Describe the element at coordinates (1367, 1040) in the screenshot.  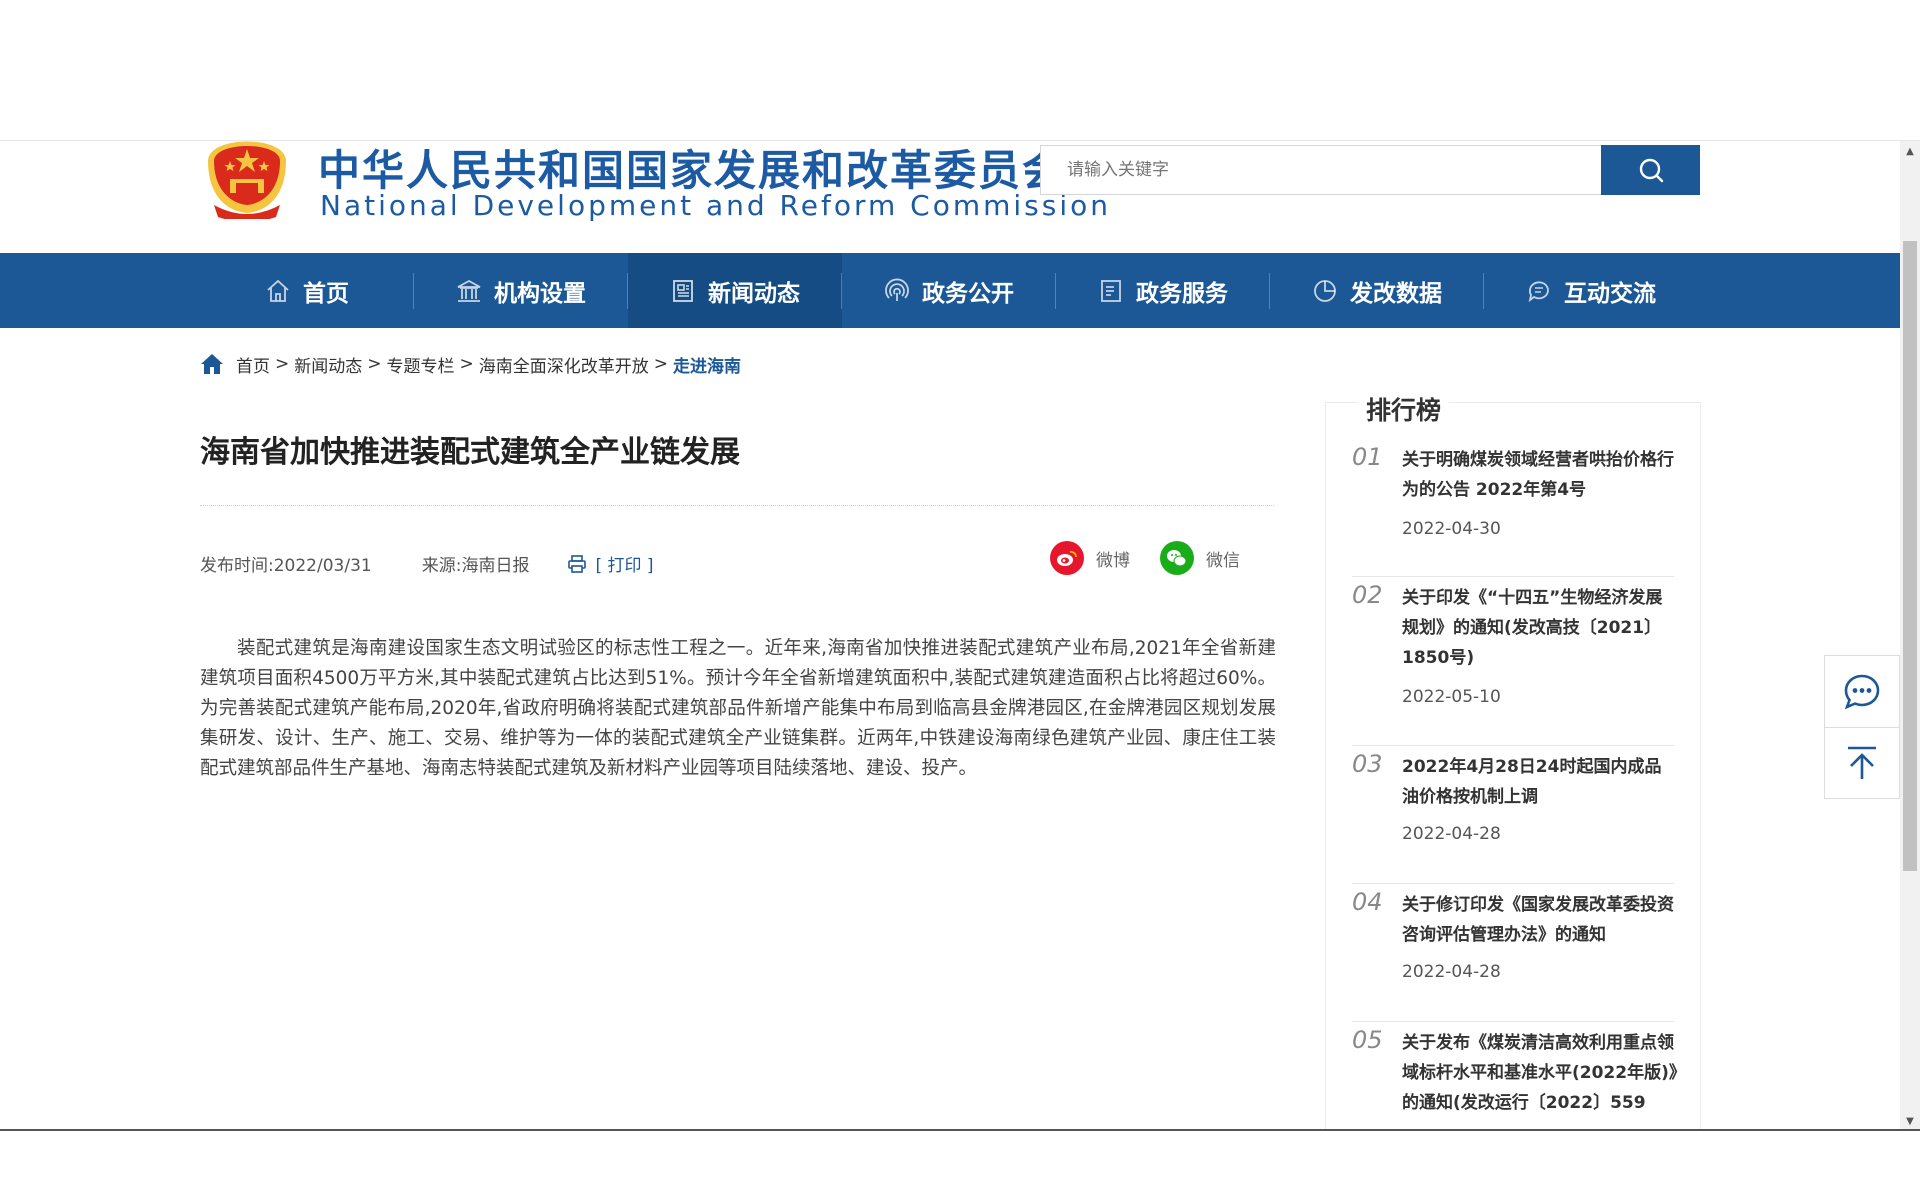
I see `ranking-number: 05` at that location.